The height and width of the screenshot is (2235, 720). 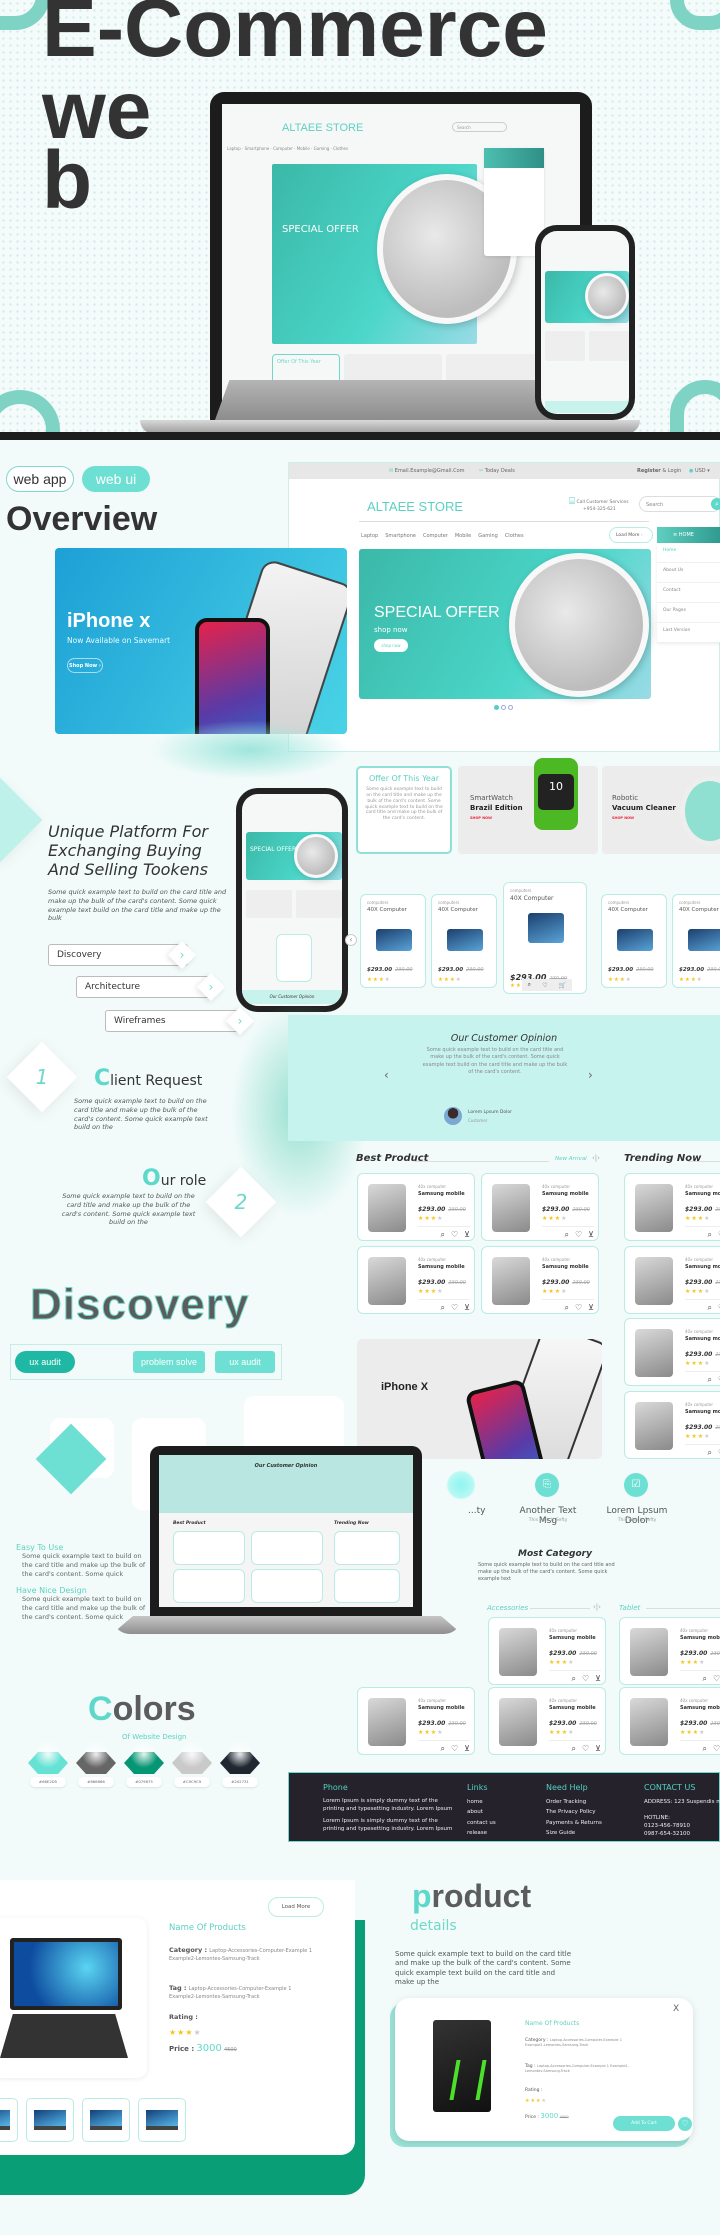 I want to click on side-menu-item: Our Pages, so click(x=688, y=613).